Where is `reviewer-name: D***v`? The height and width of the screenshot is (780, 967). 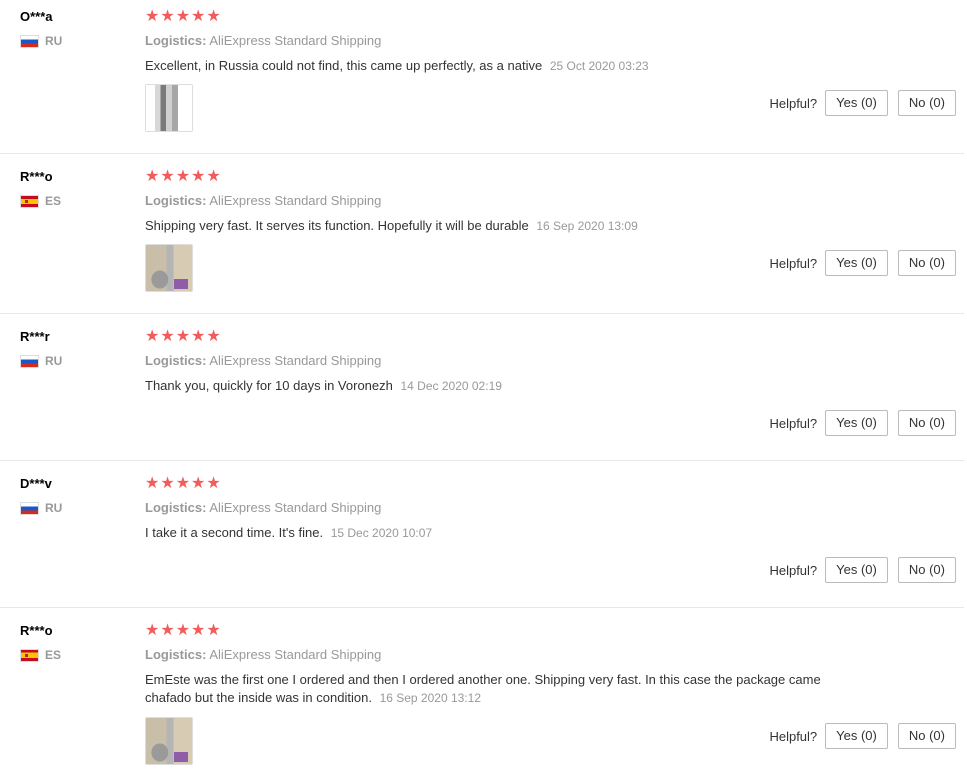 reviewer-name: D***v is located at coordinates (36, 483).